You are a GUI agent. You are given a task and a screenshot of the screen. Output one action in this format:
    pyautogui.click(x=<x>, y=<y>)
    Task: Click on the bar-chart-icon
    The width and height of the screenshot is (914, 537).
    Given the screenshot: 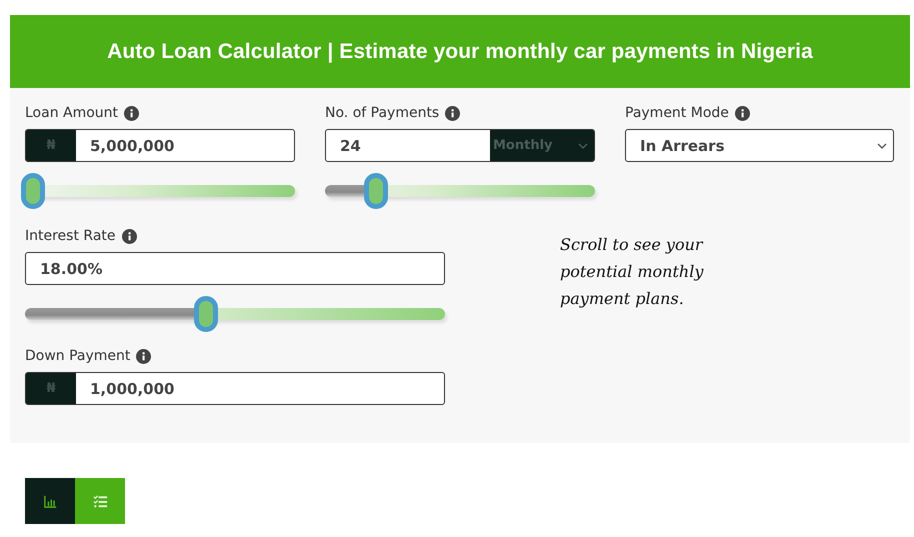 What is the action you would take?
    pyautogui.click(x=50, y=501)
    